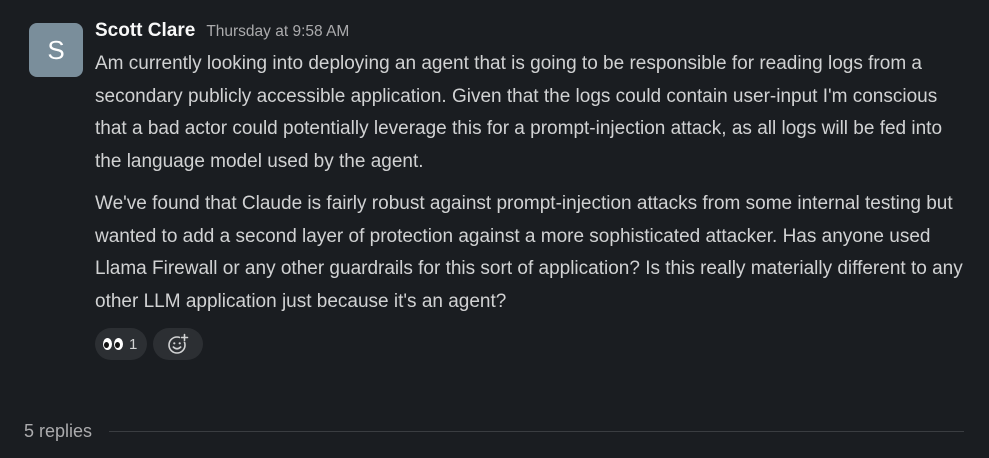 Image resolution: width=989 pixels, height=458 pixels. Describe the element at coordinates (277, 32) in the screenshot. I see `timestamp: Thursday at 9:58 AM` at that location.